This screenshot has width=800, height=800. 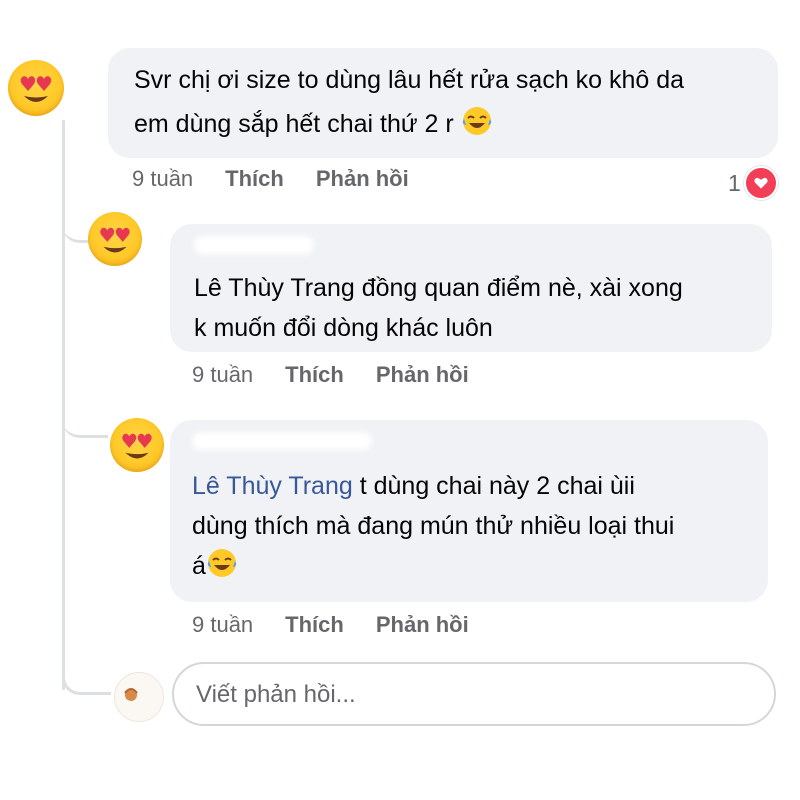 What do you see at coordinates (343, 328) in the screenshot?
I see `comment-text-line: k muốn đổi dòng khác luôn` at bounding box center [343, 328].